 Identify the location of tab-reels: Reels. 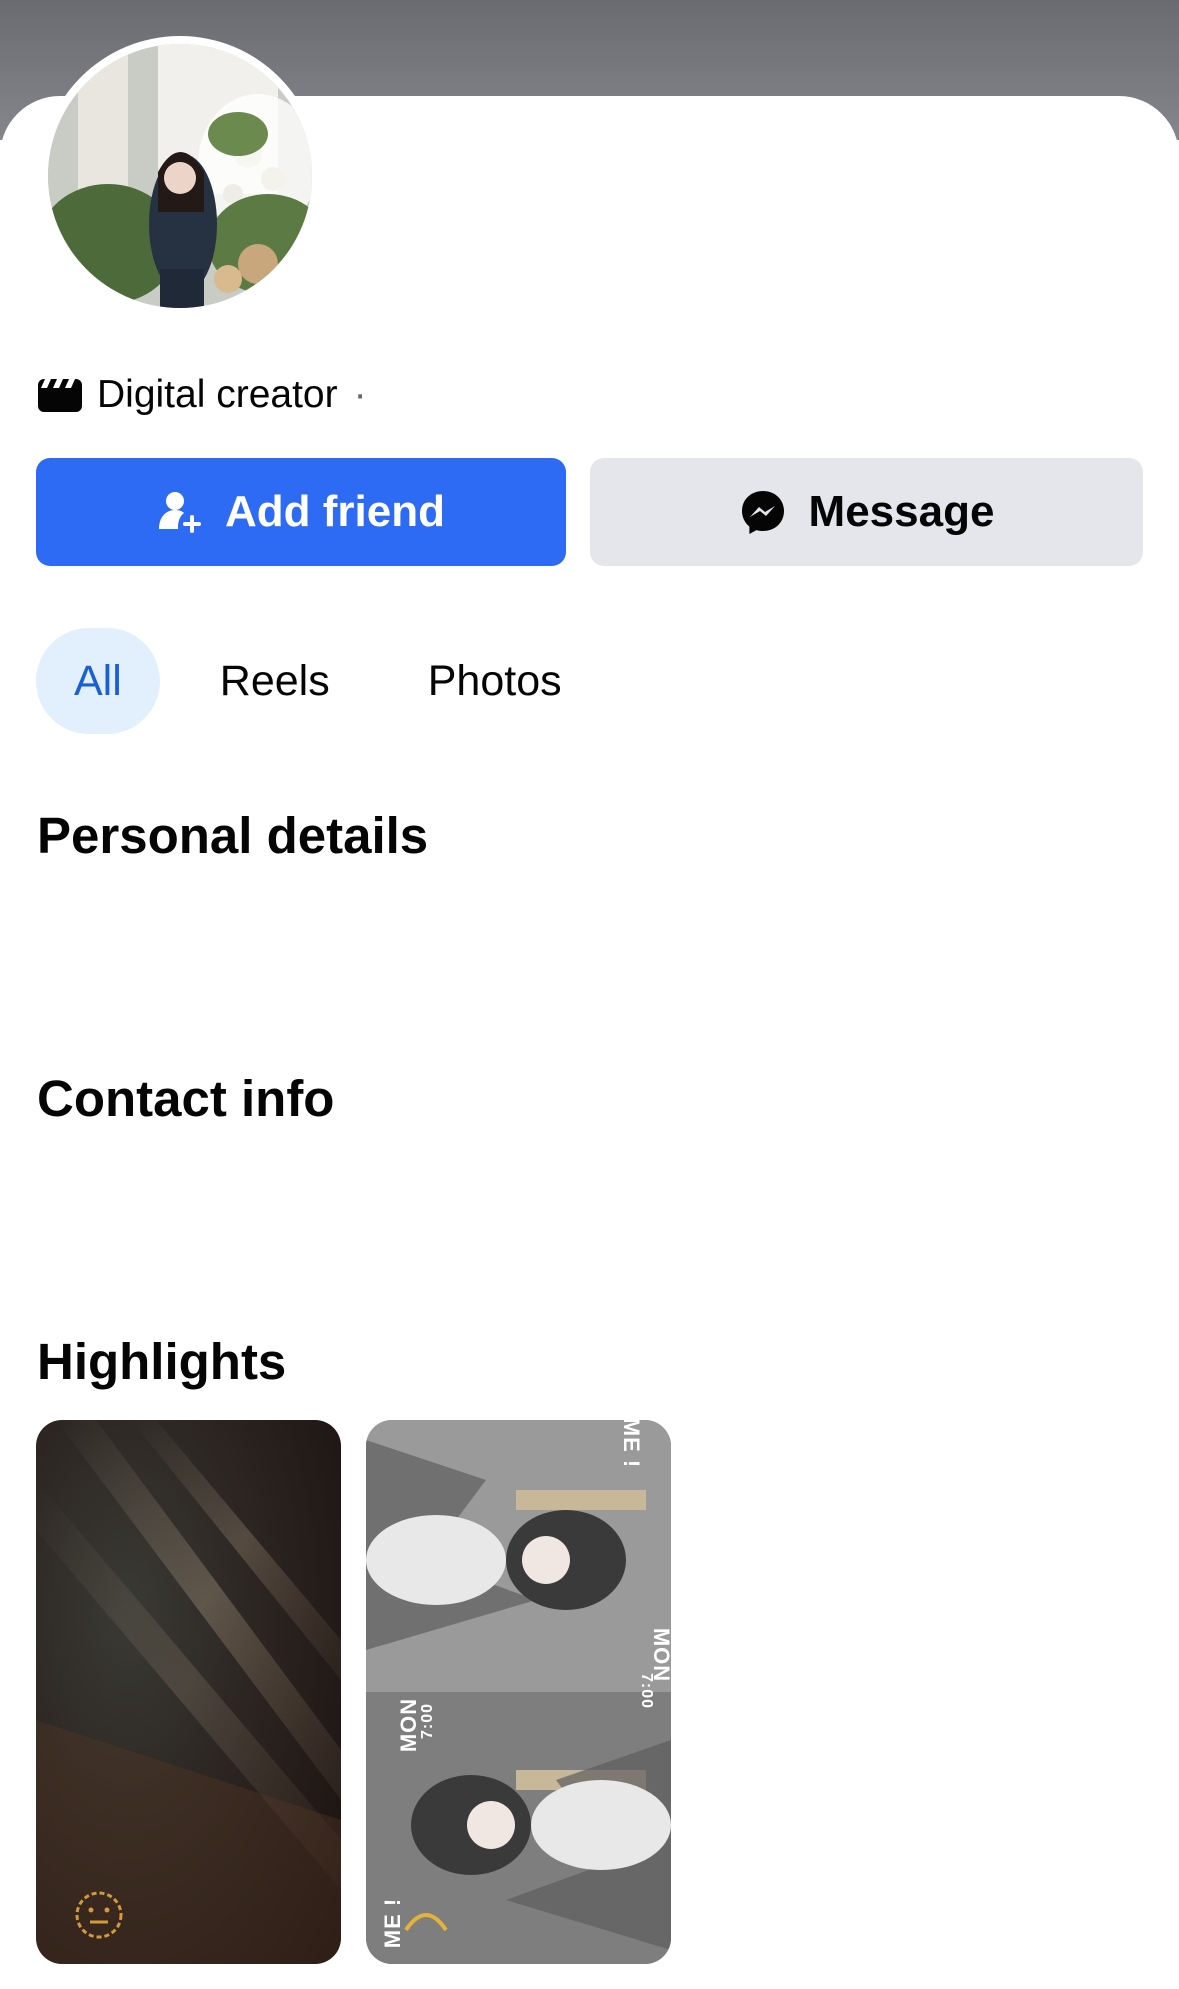
(275, 681).